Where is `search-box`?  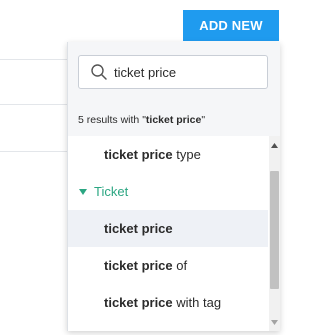
search-box is located at coordinates (173, 72).